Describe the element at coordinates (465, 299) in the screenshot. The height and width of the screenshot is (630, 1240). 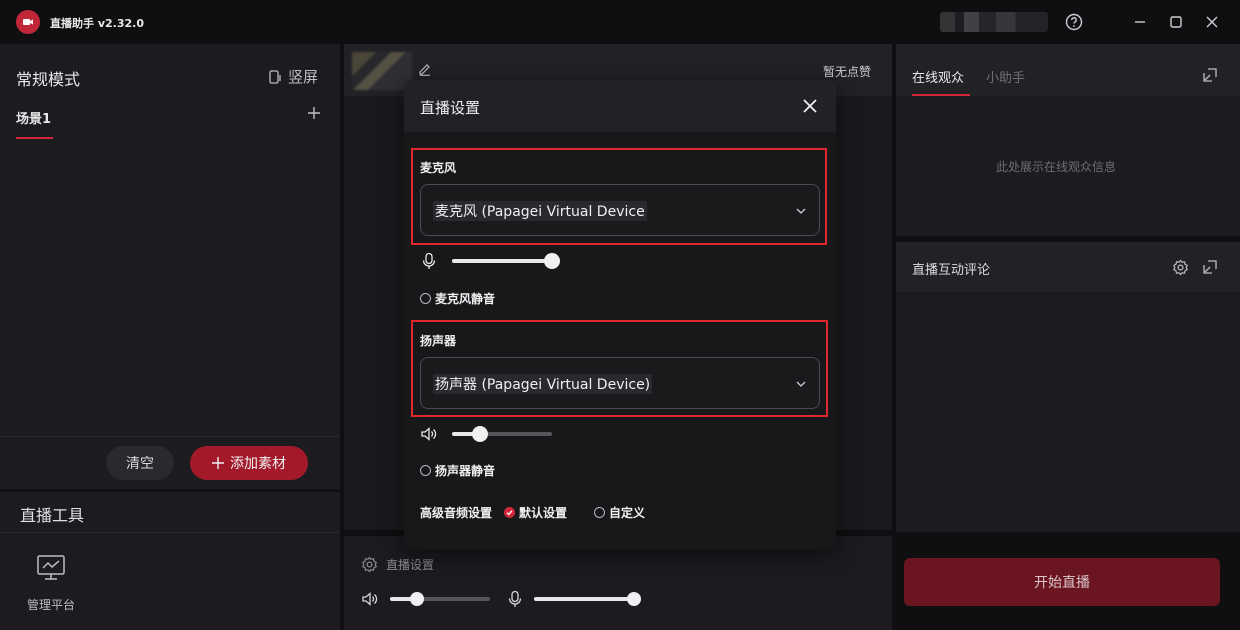
I see `mic-mute-label: 麦克风静音` at that location.